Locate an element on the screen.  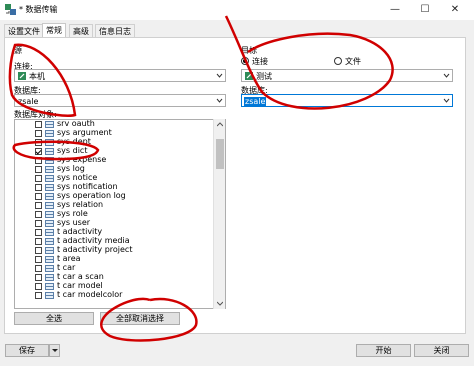
bottom-action-bar: 保存 开始 关闭 is located at coordinates (237, 352).